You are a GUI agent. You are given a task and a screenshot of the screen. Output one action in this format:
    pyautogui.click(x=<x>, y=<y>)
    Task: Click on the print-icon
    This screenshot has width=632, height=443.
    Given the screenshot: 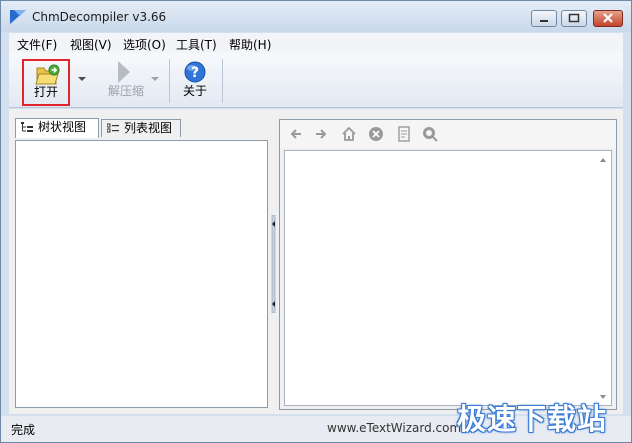 What is the action you would take?
    pyautogui.click(x=404, y=134)
    